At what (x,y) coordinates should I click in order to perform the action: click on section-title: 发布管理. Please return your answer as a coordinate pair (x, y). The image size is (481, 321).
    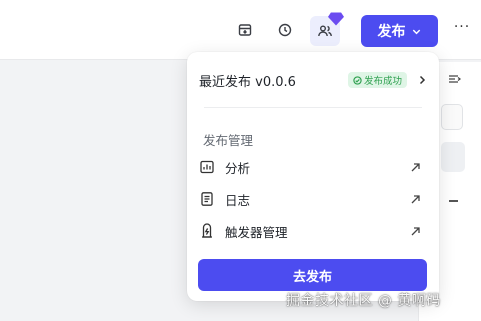
    Looking at the image, I should click on (228, 140).